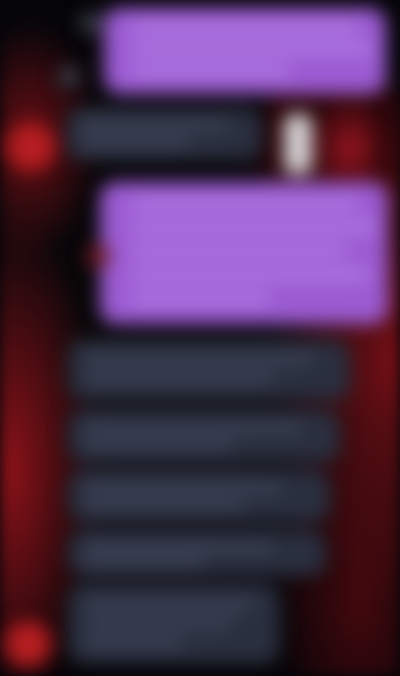 The width and height of the screenshot is (400, 676). Describe the element at coordinates (298, 144) in the screenshot. I see `photo-subject` at that location.